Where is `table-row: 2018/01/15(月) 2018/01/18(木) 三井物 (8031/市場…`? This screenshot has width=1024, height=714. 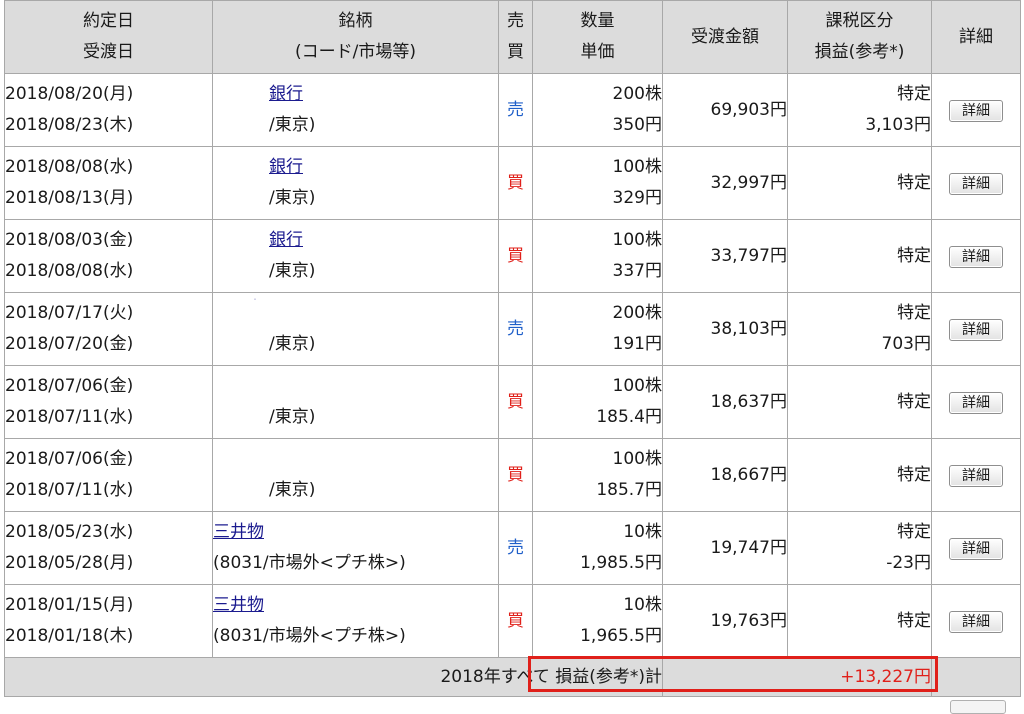 table-row: 2018/01/15(月) 2018/01/18(木) 三井物 (8031/市場… is located at coordinates (512, 621).